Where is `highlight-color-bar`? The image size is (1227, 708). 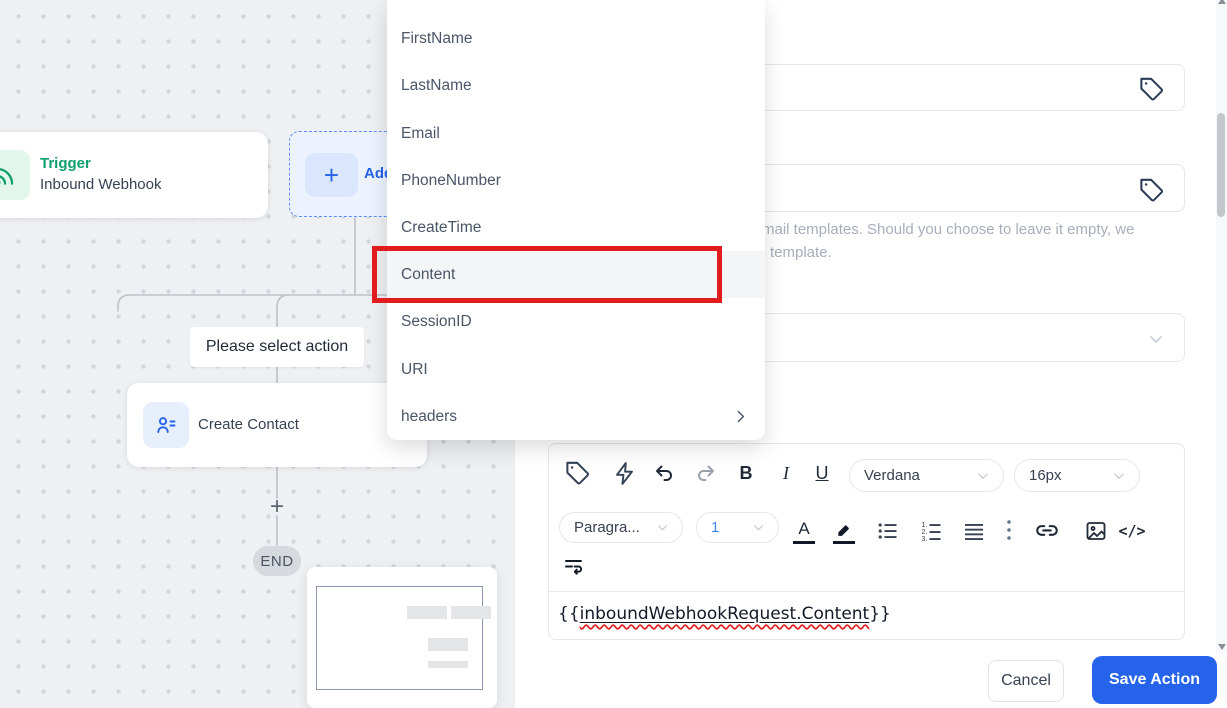
highlight-color-bar is located at coordinates (844, 542).